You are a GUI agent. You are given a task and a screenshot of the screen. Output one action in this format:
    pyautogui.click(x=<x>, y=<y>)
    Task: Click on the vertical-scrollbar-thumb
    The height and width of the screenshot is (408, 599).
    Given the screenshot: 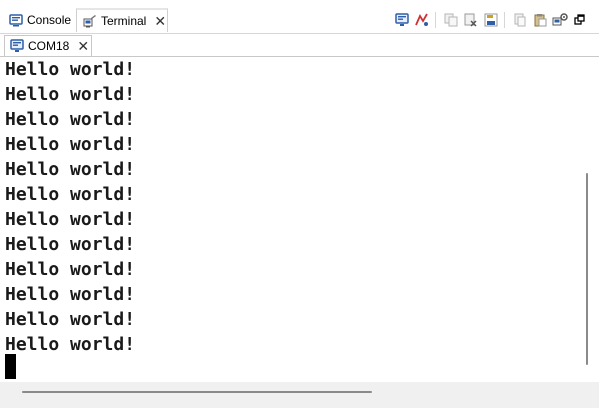 What is the action you would take?
    pyautogui.click(x=587, y=269)
    